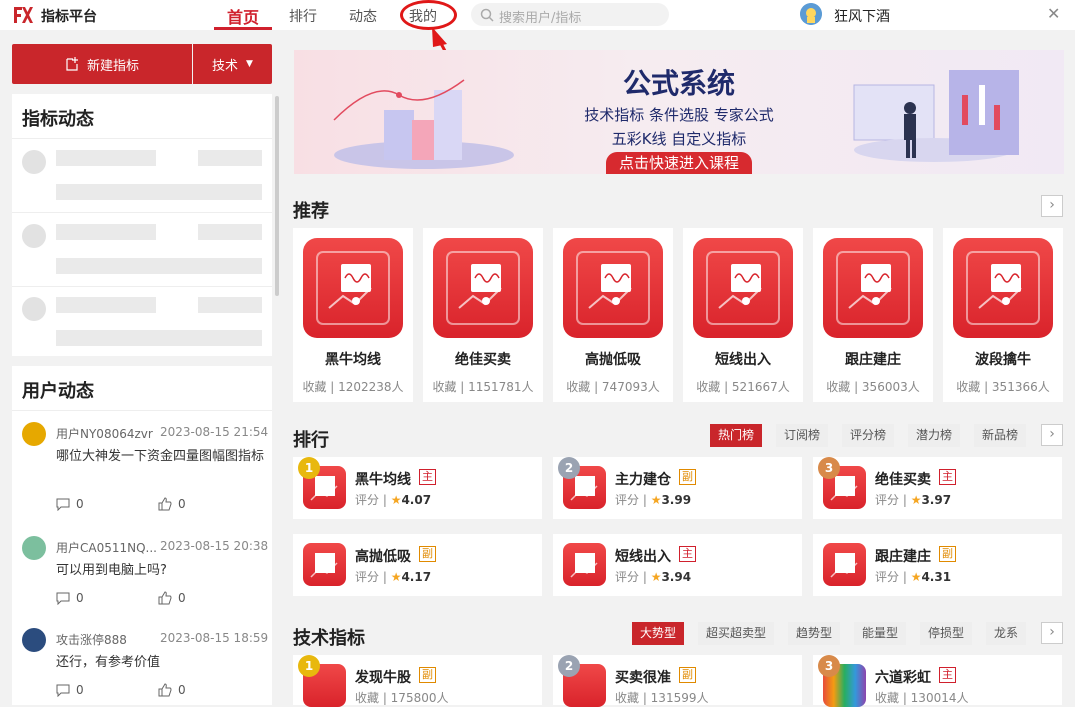  What do you see at coordinates (937, 488) in the screenshot?
I see `ranking-card: 3 绝佳买卖主评分 | ★3.97` at bounding box center [937, 488].